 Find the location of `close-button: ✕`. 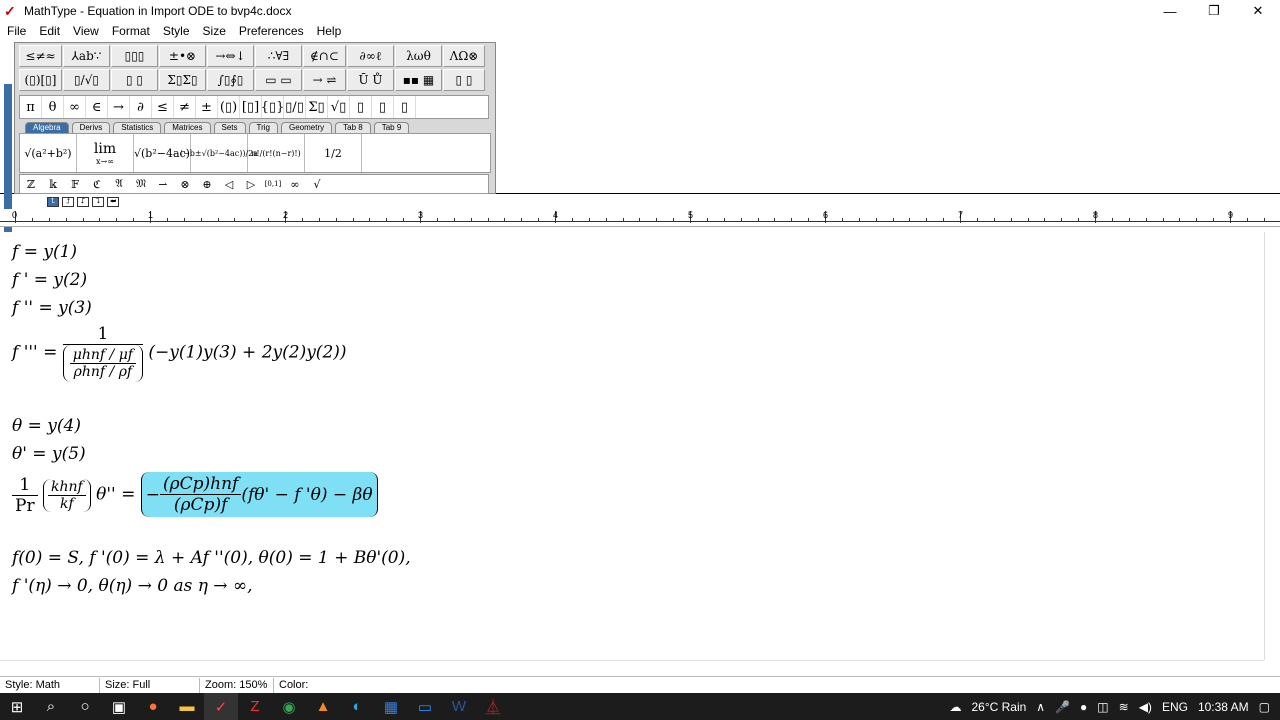

close-button: ✕ is located at coordinates (1258, 11).